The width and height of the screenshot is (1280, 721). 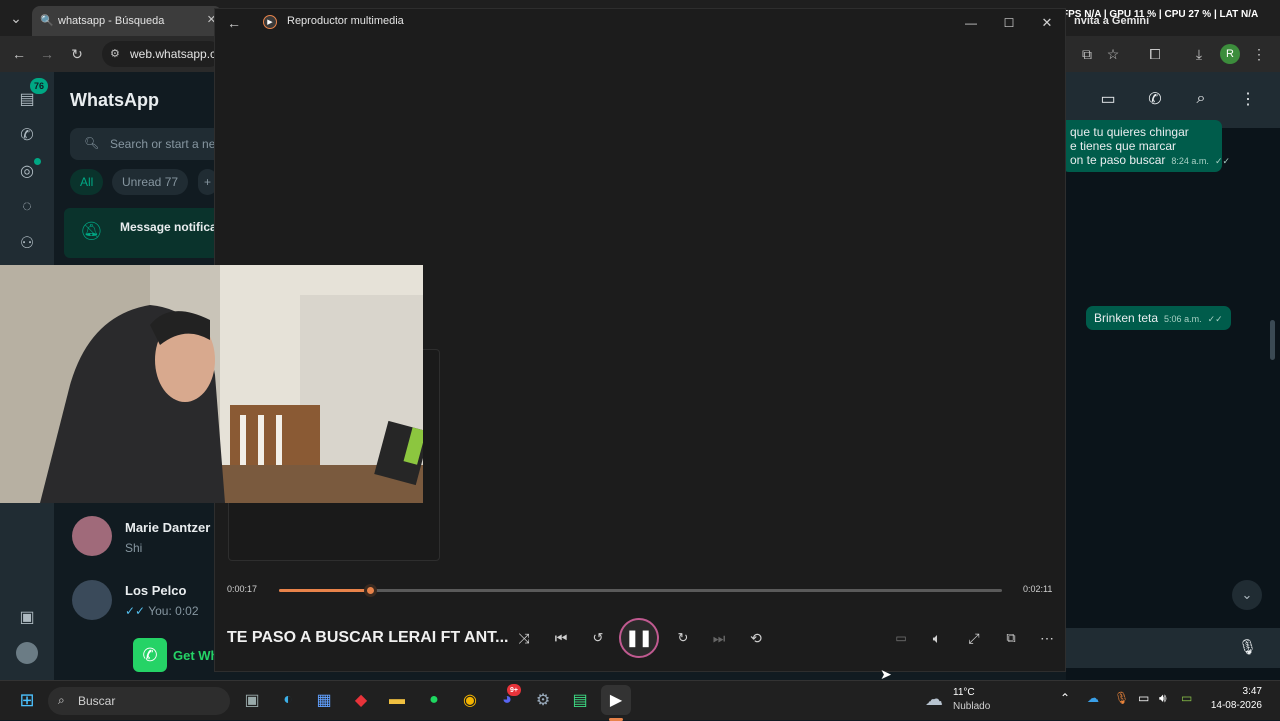 What do you see at coordinates (1011, 638) in the screenshot?
I see `mini-player-icon: ⧉` at bounding box center [1011, 638].